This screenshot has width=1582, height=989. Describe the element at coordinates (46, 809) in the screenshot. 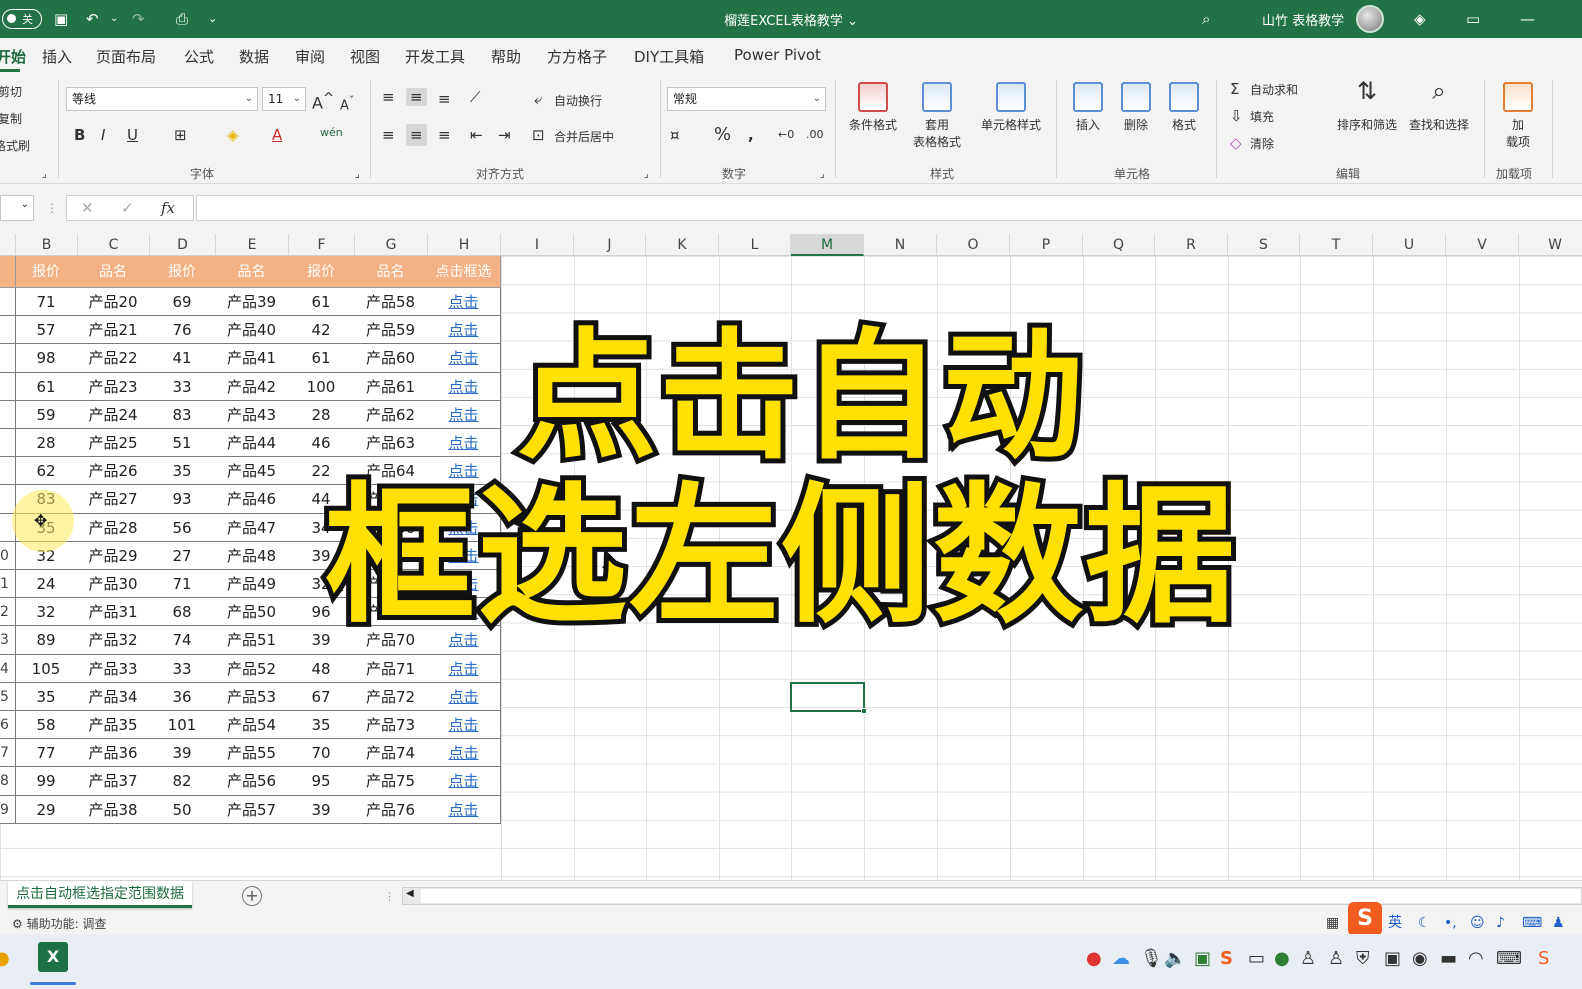

I see `table-cell: 29` at that location.